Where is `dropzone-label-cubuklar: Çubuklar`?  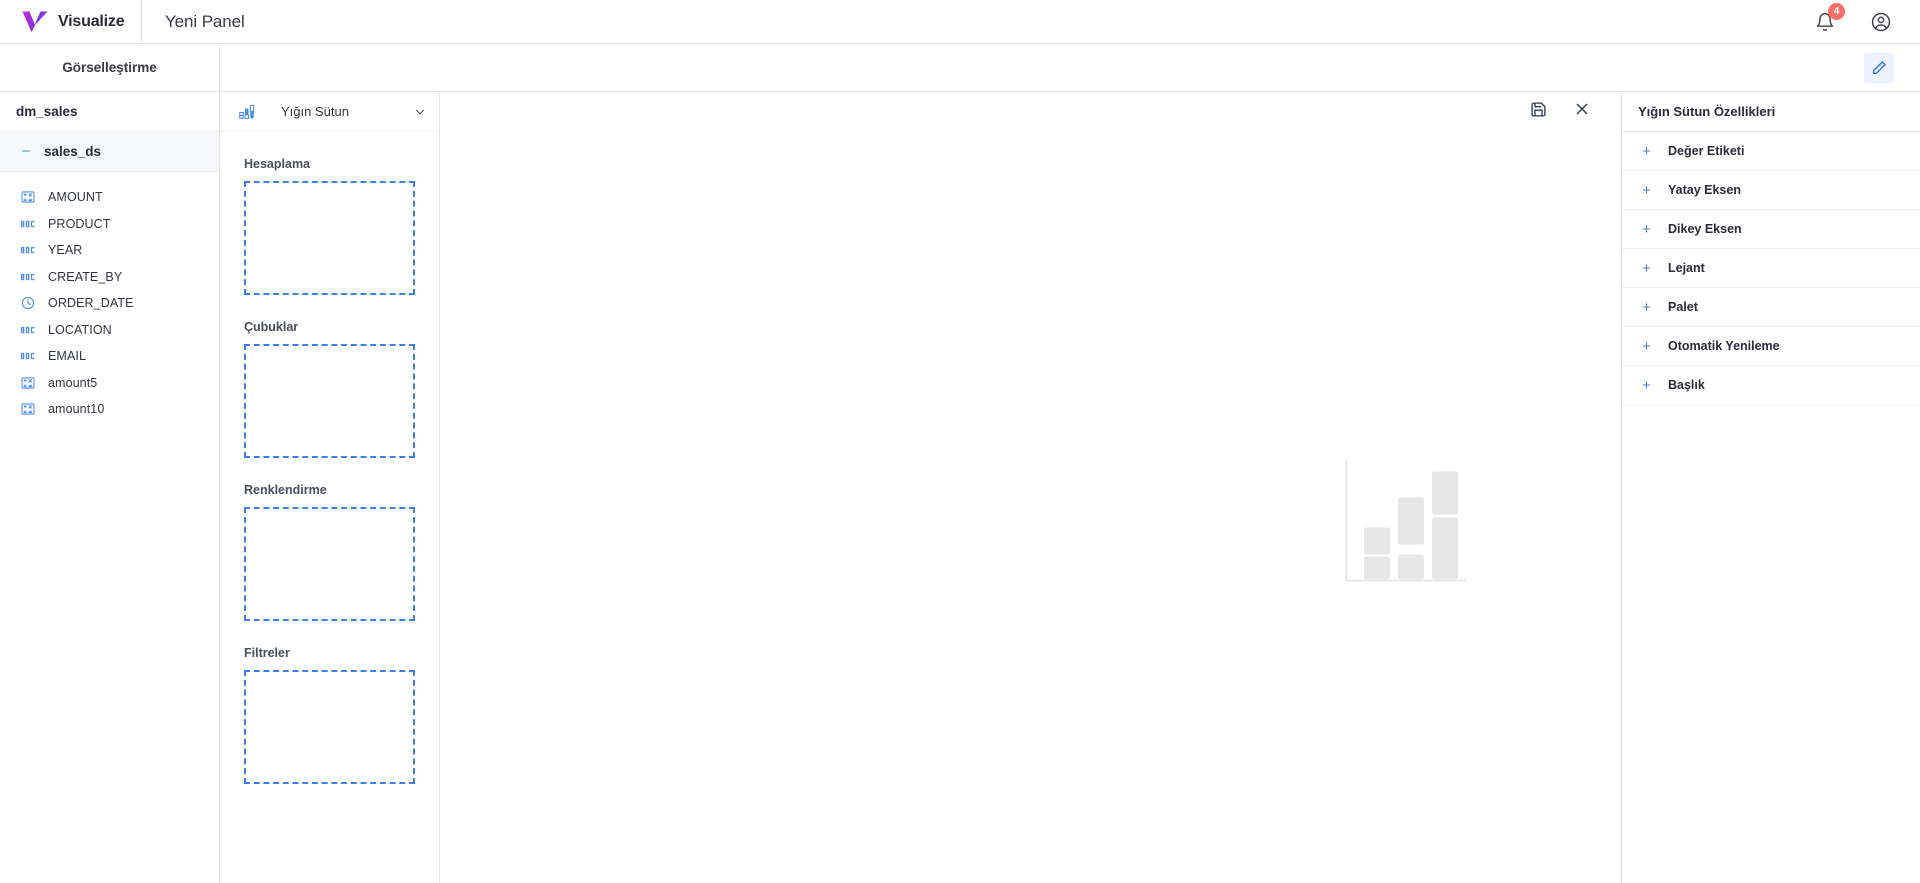 dropzone-label-cubuklar: Çubuklar is located at coordinates (271, 327).